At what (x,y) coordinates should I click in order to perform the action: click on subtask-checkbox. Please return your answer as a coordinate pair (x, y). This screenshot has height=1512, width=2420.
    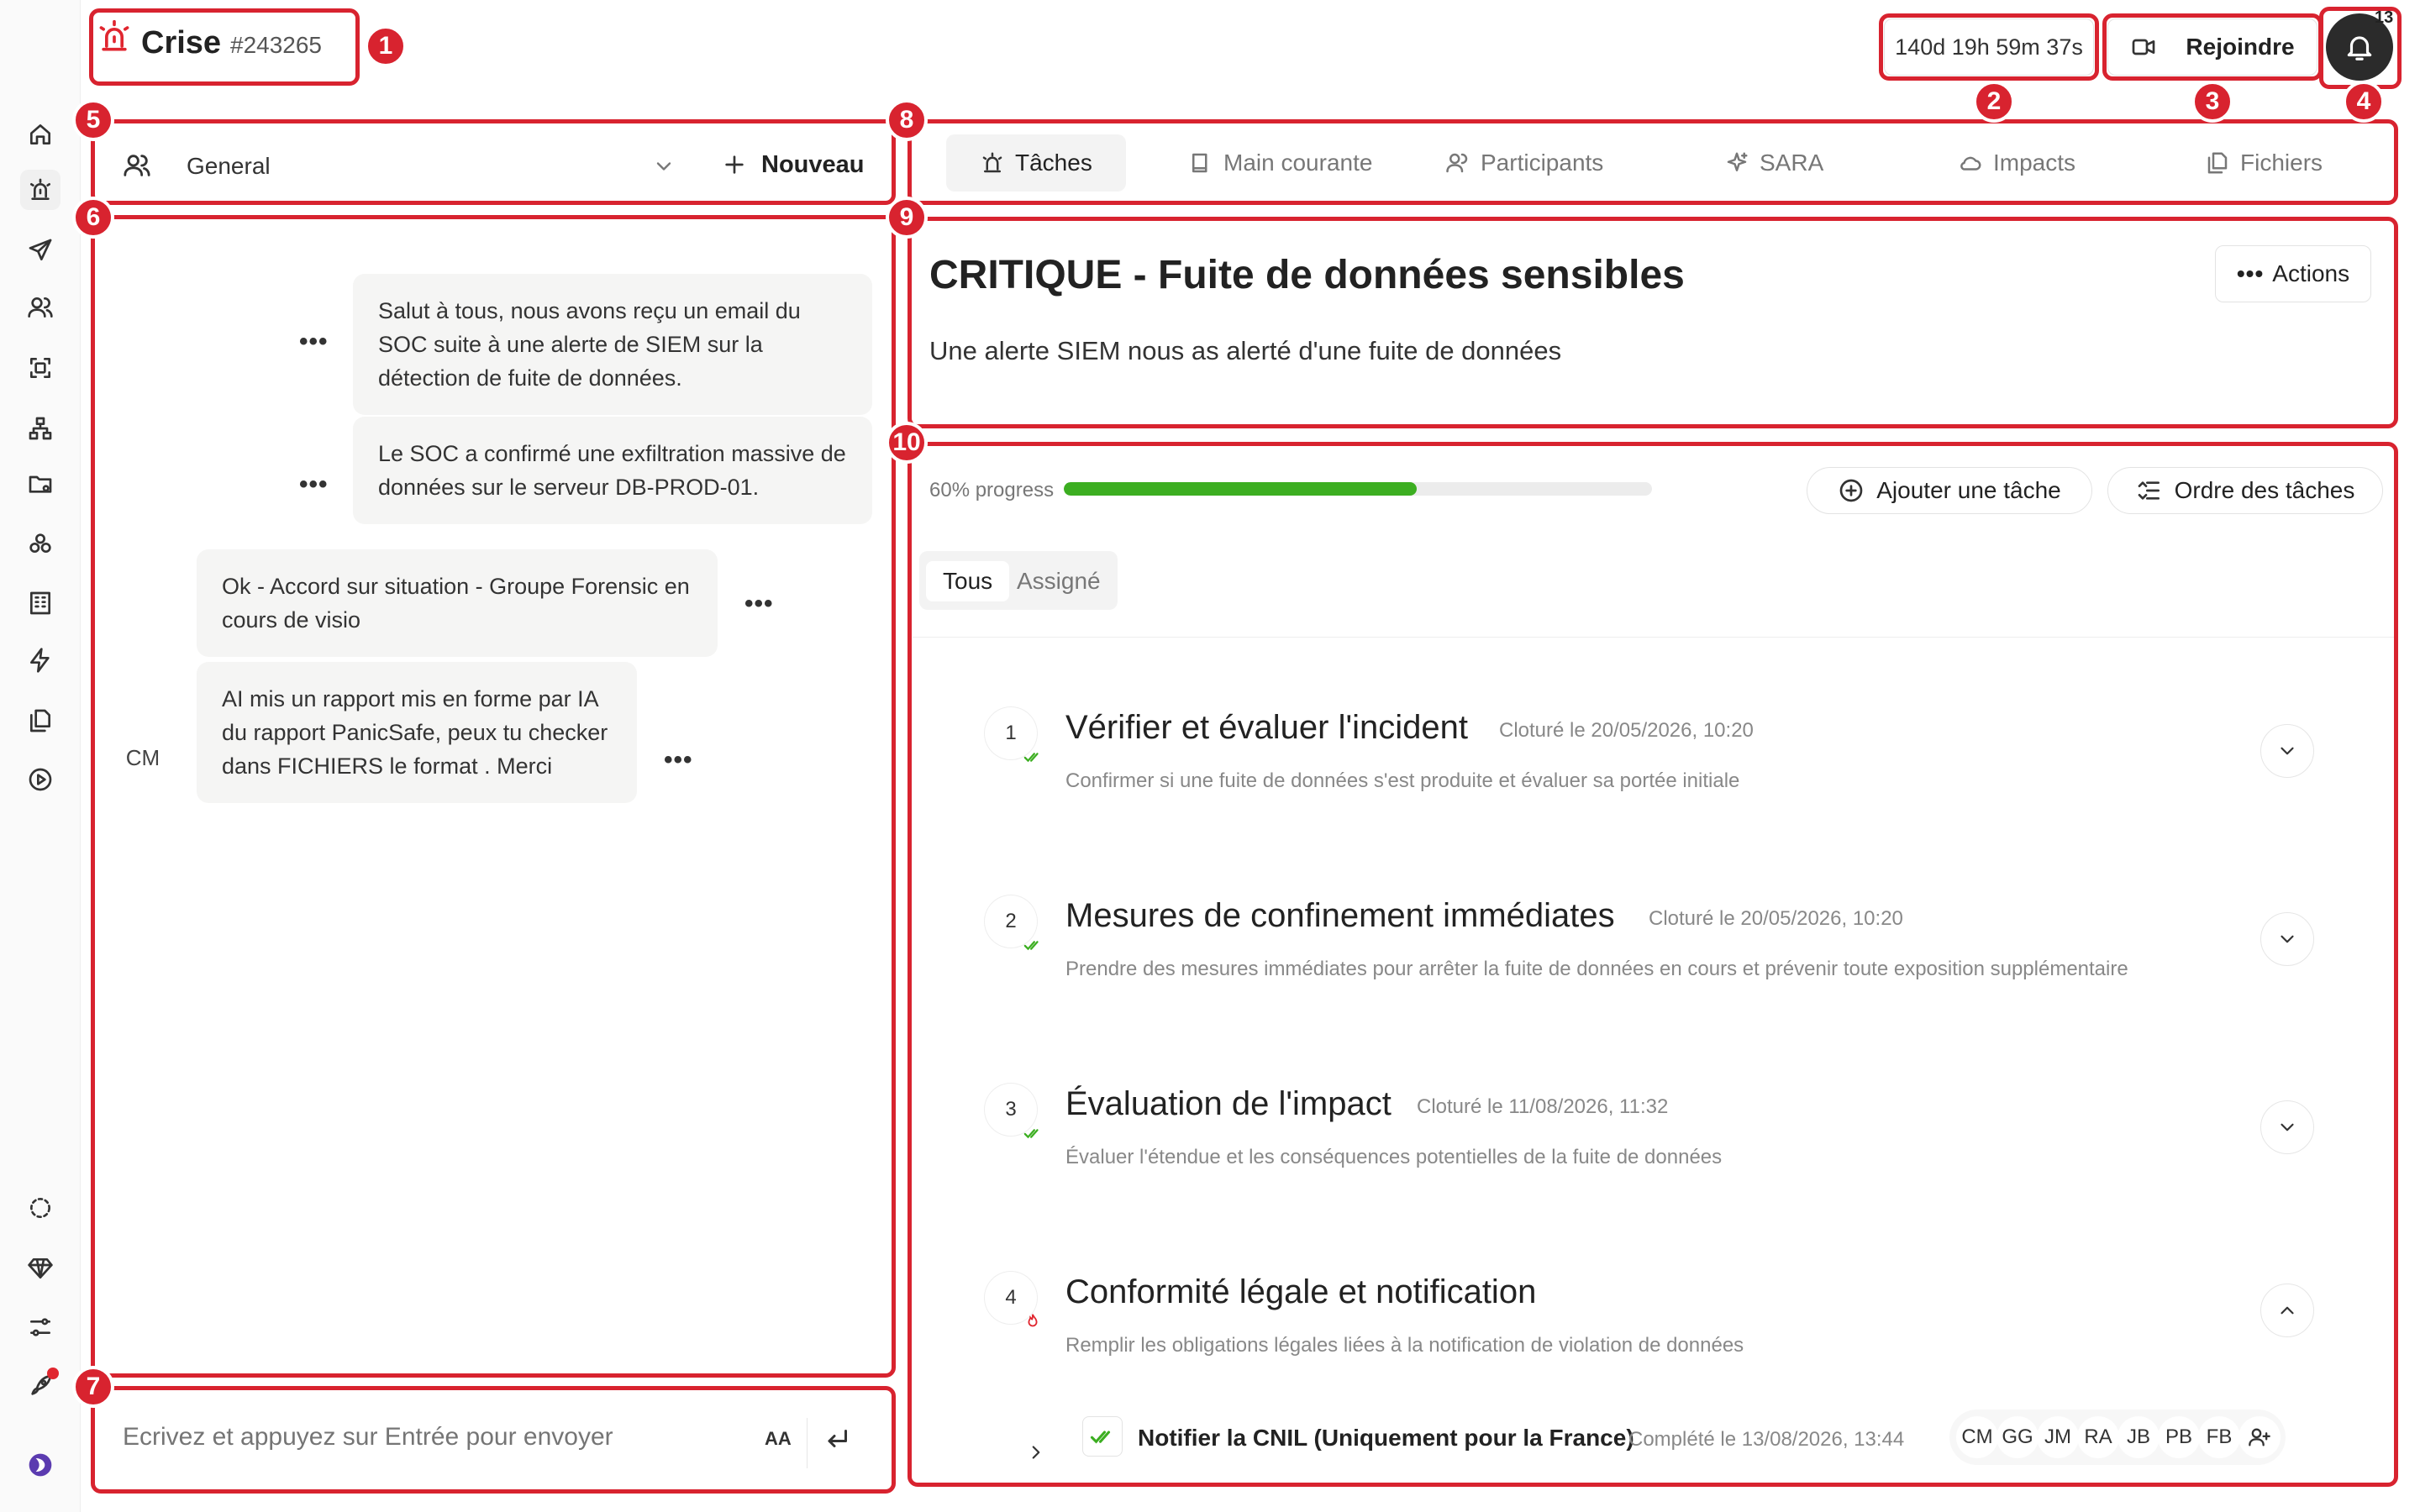
    Looking at the image, I should click on (1103, 1436).